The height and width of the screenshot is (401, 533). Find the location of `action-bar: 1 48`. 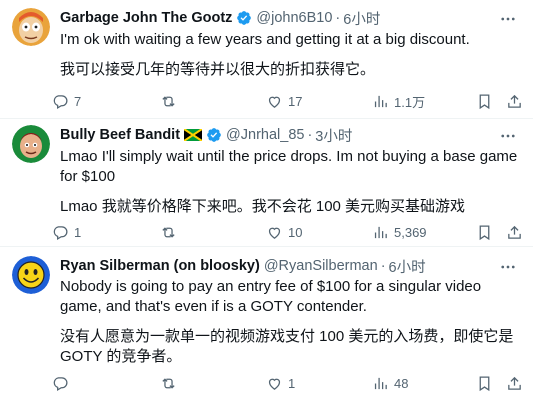

action-bar: 1 48 is located at coordinates (287, 383).